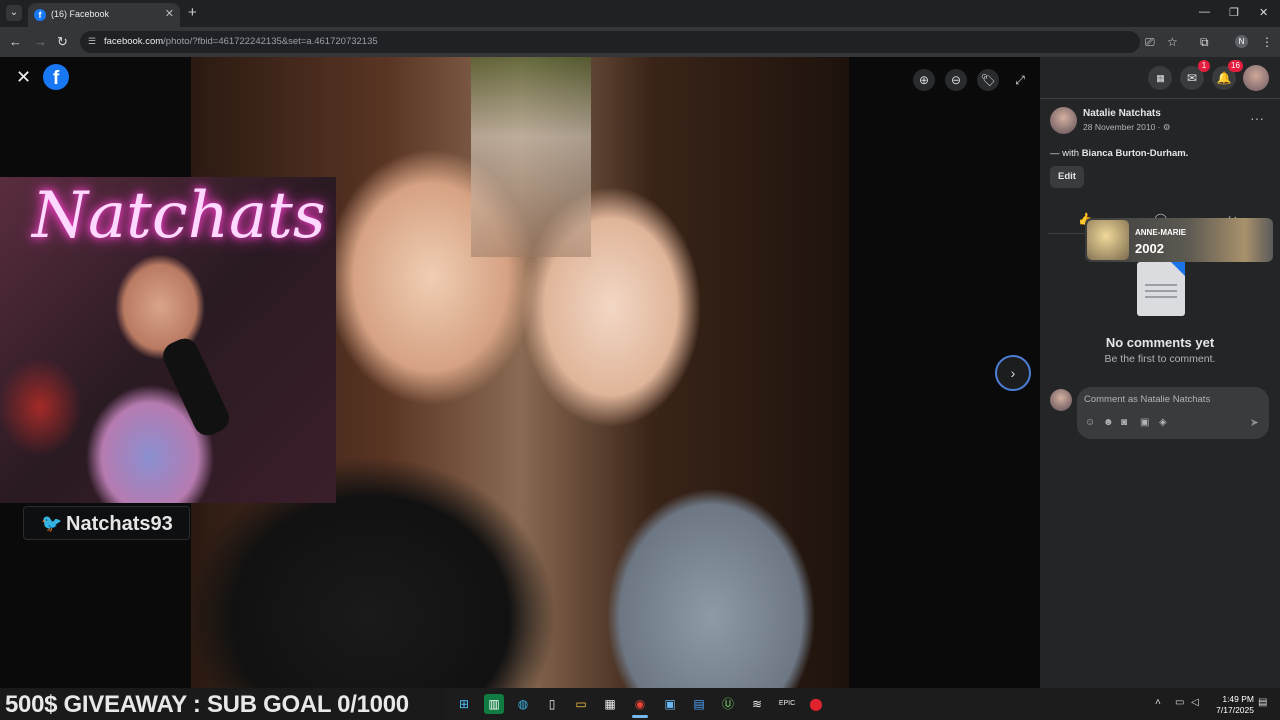  Describe the element at coordinates (1254, 422) in the screenshot. I see `send-icon: ➤` at that location.